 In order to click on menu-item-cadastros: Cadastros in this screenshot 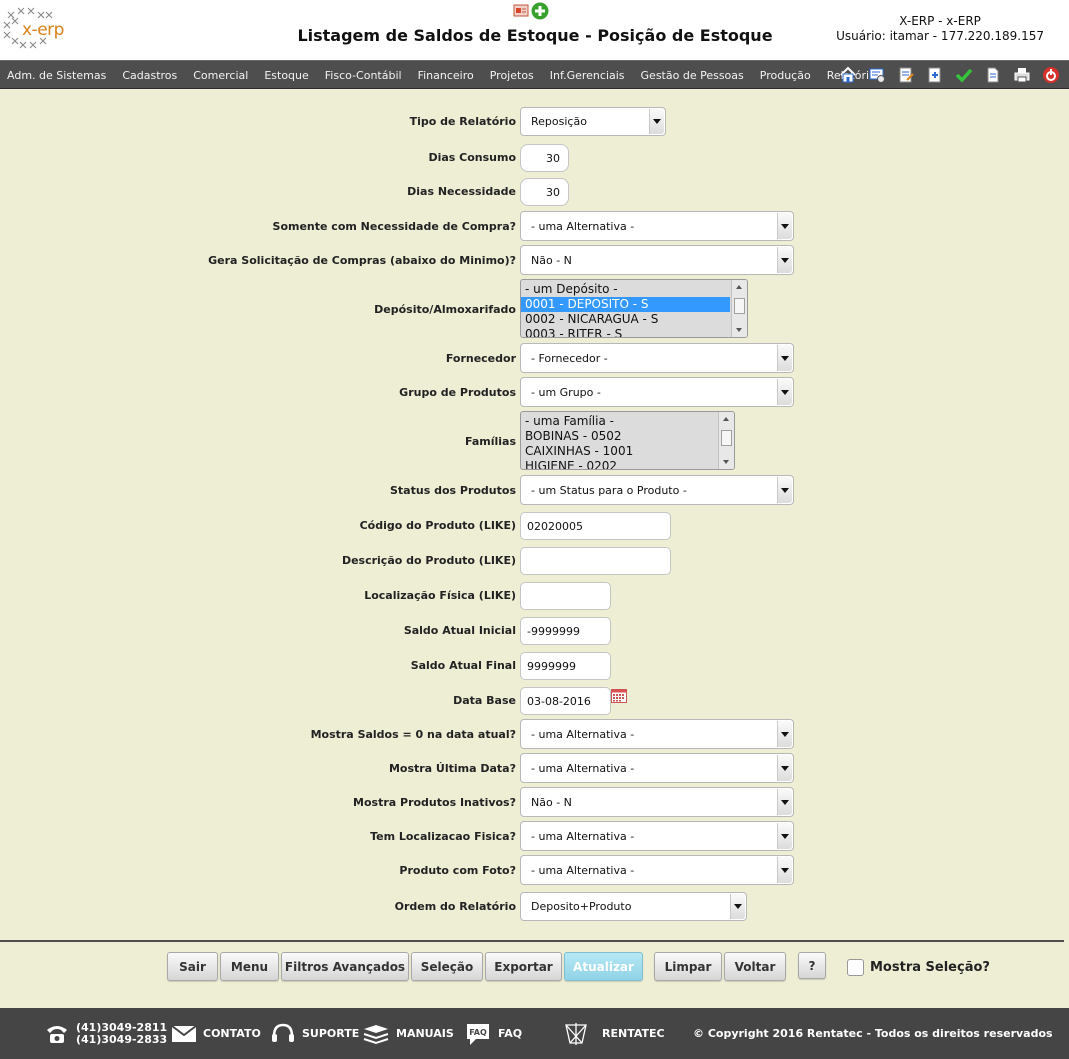, I will do `click(149, 75)`.